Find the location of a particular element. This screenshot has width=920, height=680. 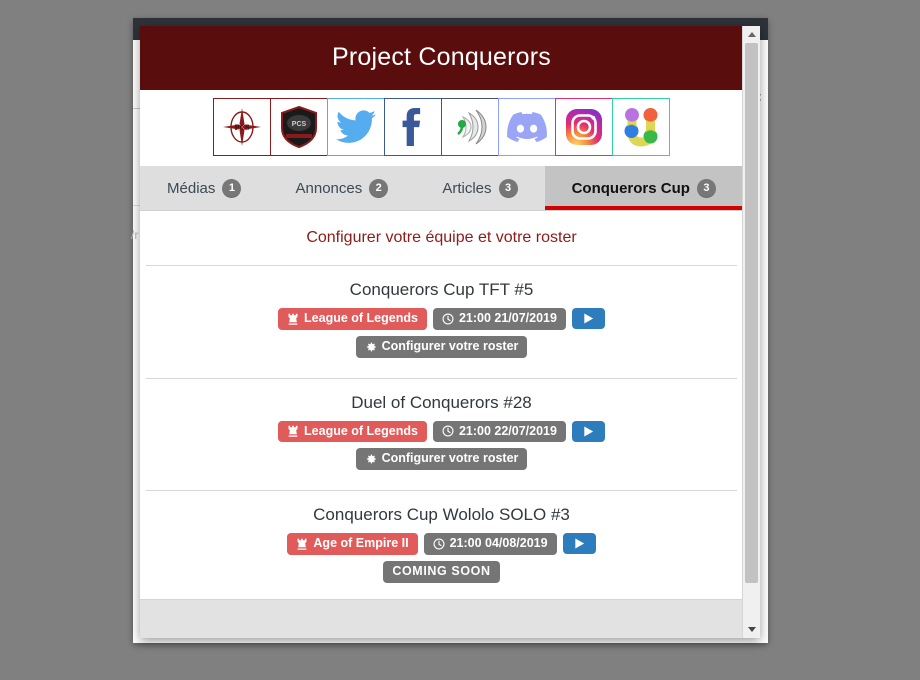

event-datetime-badge: 21:00 22/07/2019 is located at coordinates (499, 431).